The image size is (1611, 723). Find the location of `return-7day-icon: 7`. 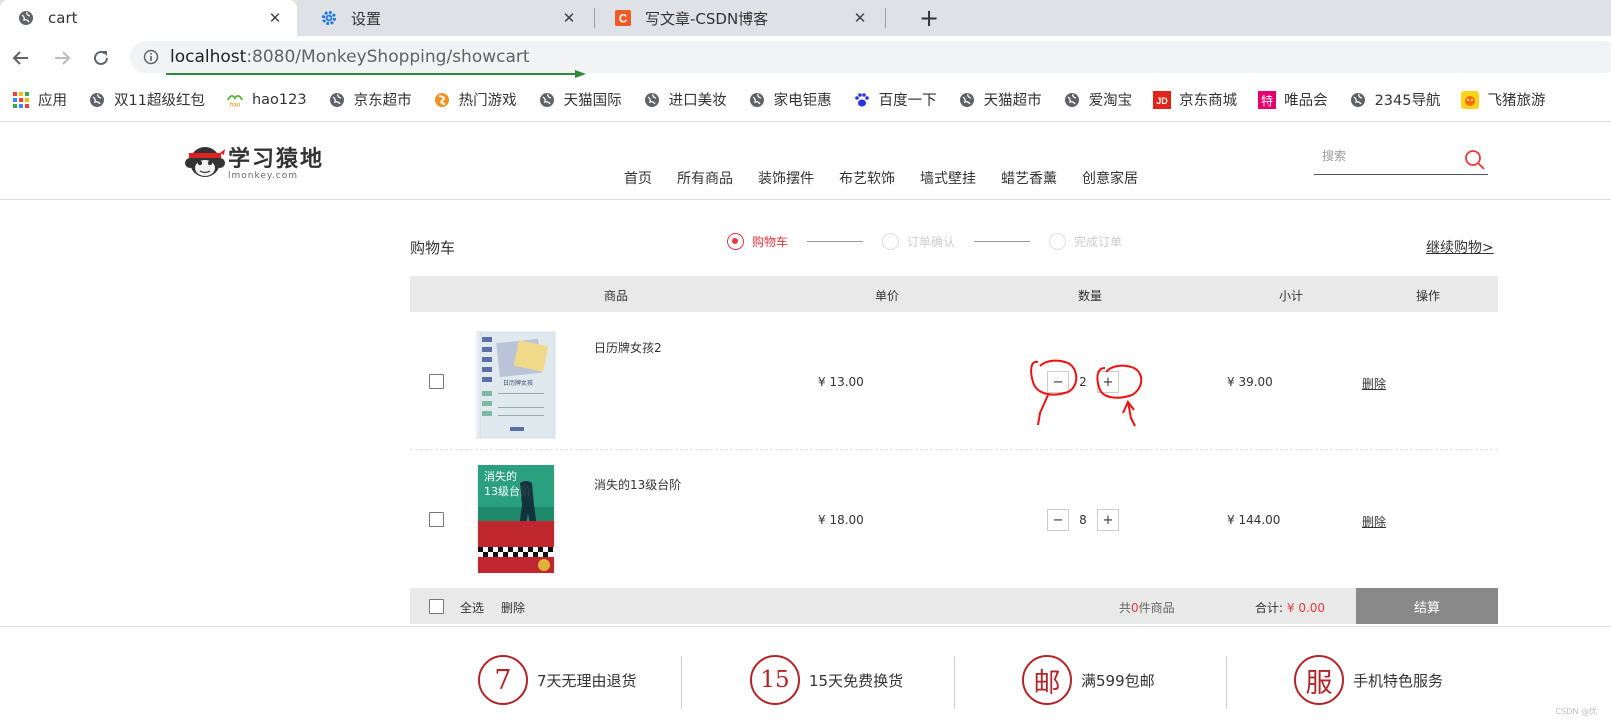

return-7day-icon: 7 is located at coordinates (503, 680).